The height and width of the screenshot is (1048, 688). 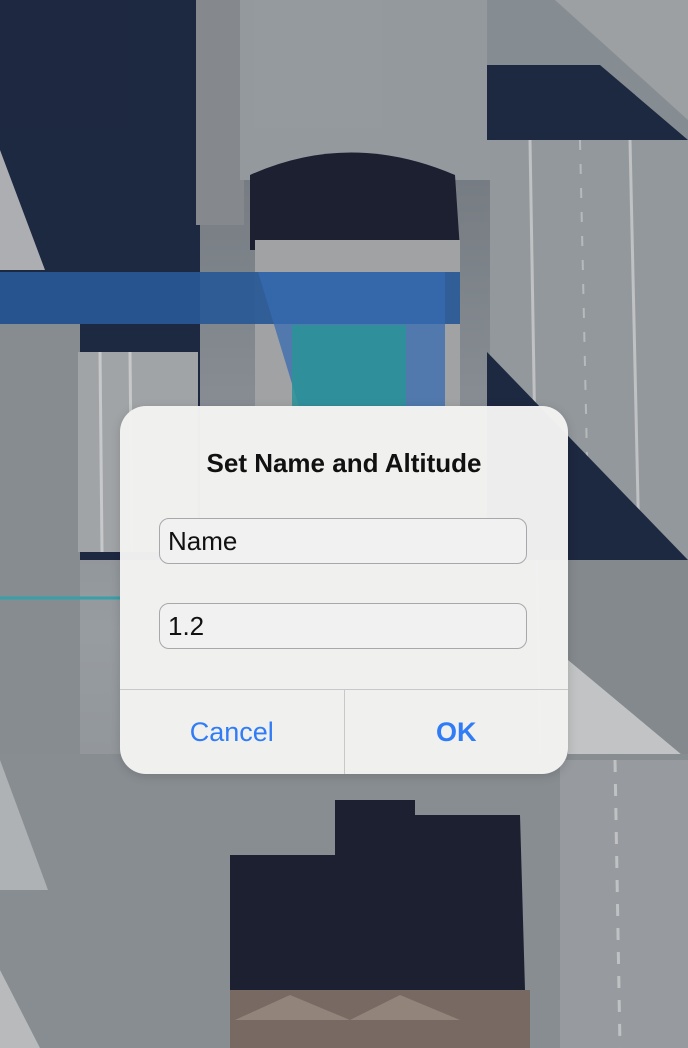 I want to click on name-input, so click(x=343, y=541).